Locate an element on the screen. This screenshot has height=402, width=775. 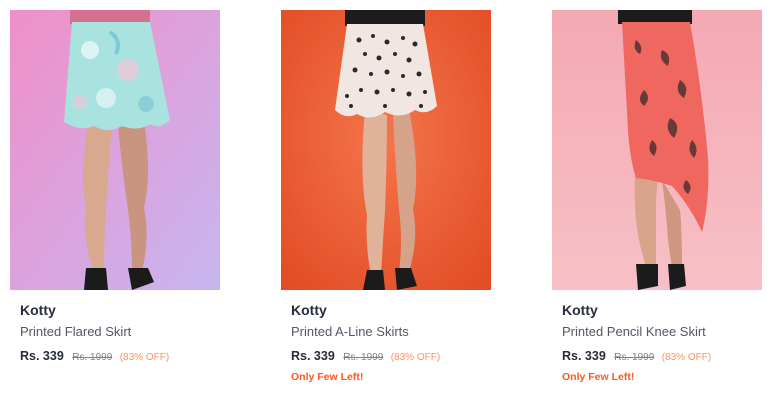
stock-note is located at coordinates (121, 377).